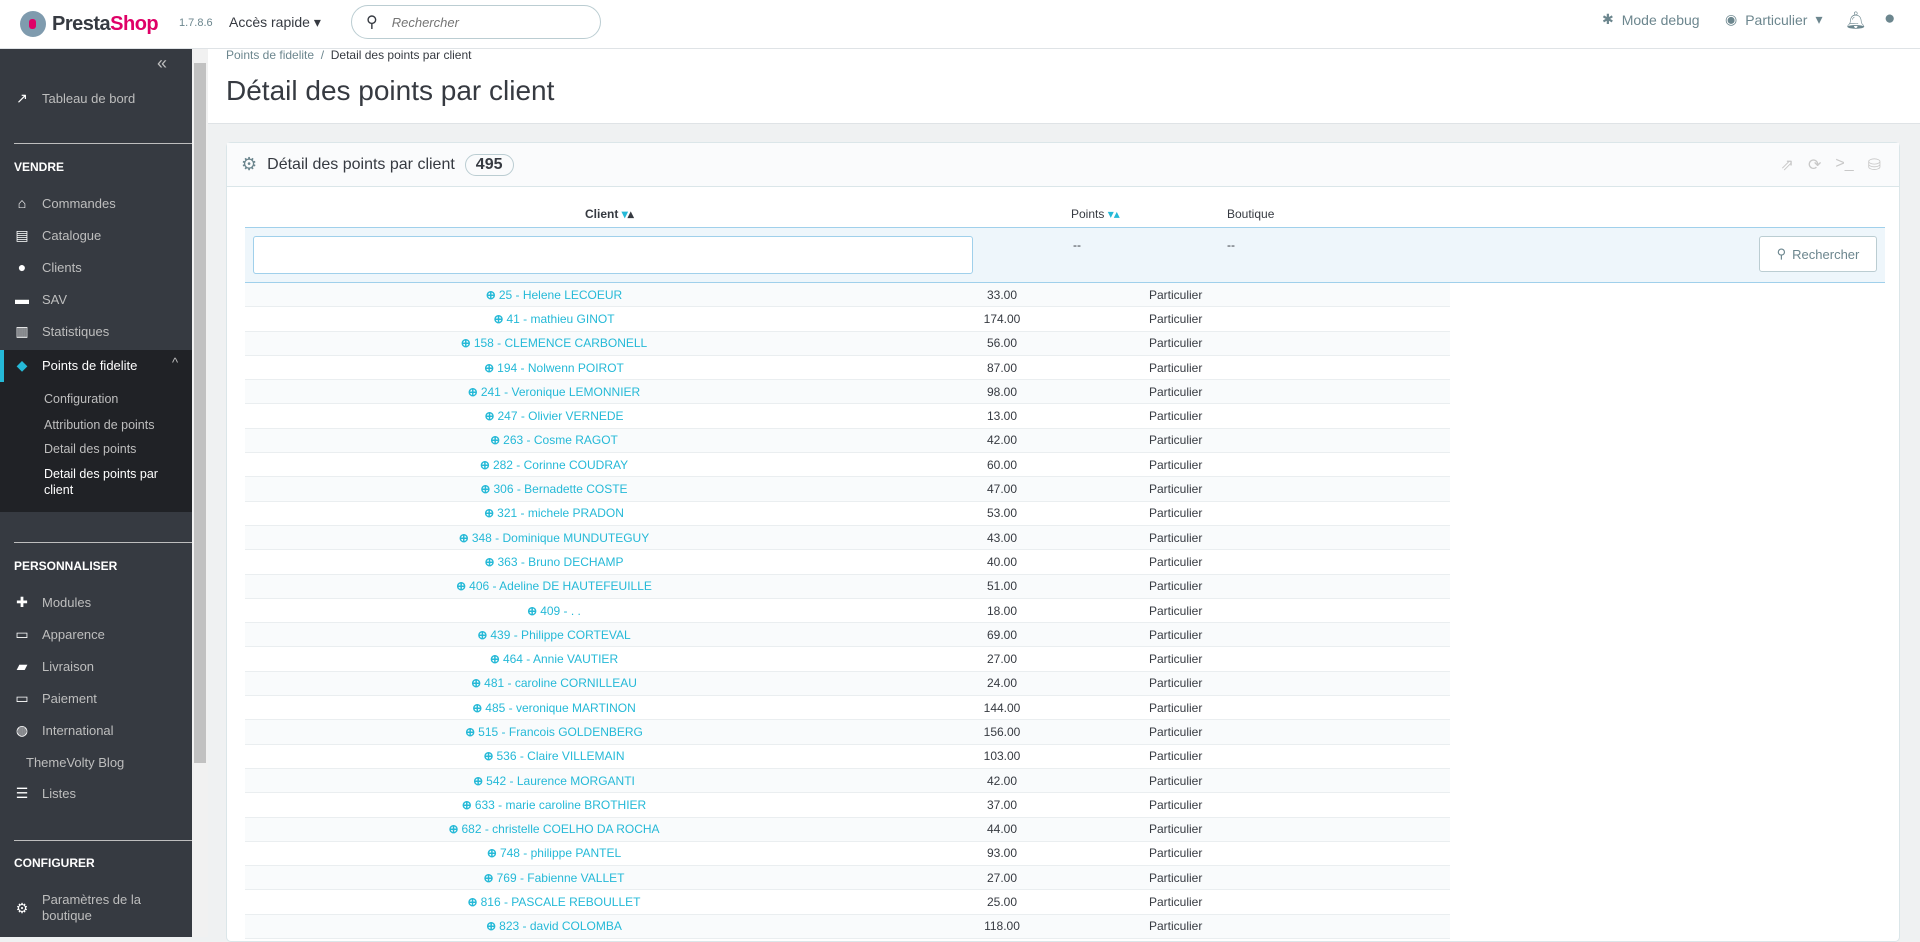  What do you see at coordinates (560, 732) in the screenshot?
I see `client-link: 515 - Francois GOLDENBERG` at bounding box center [560, 732].